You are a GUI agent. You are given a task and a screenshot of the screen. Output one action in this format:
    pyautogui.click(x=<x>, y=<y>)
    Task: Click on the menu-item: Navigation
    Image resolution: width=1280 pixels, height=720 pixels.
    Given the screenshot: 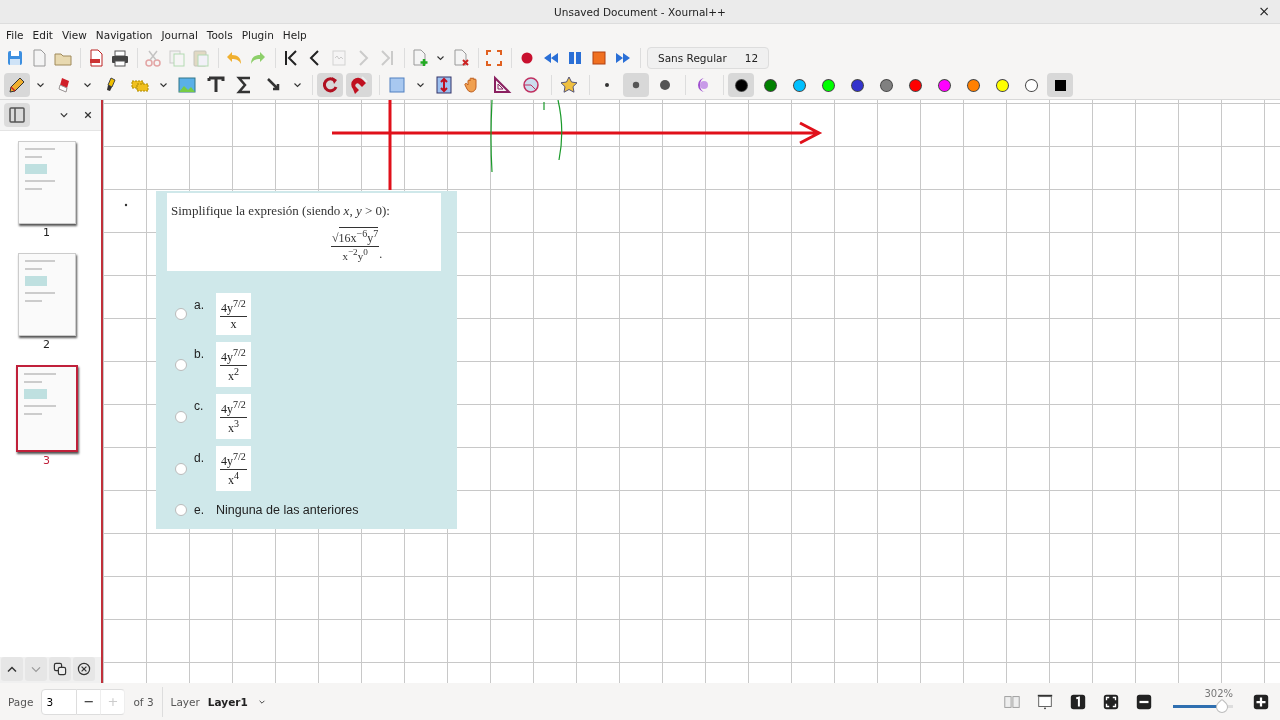 What is the action you would take?
    pyautogui.click(x=126, y=34)
    